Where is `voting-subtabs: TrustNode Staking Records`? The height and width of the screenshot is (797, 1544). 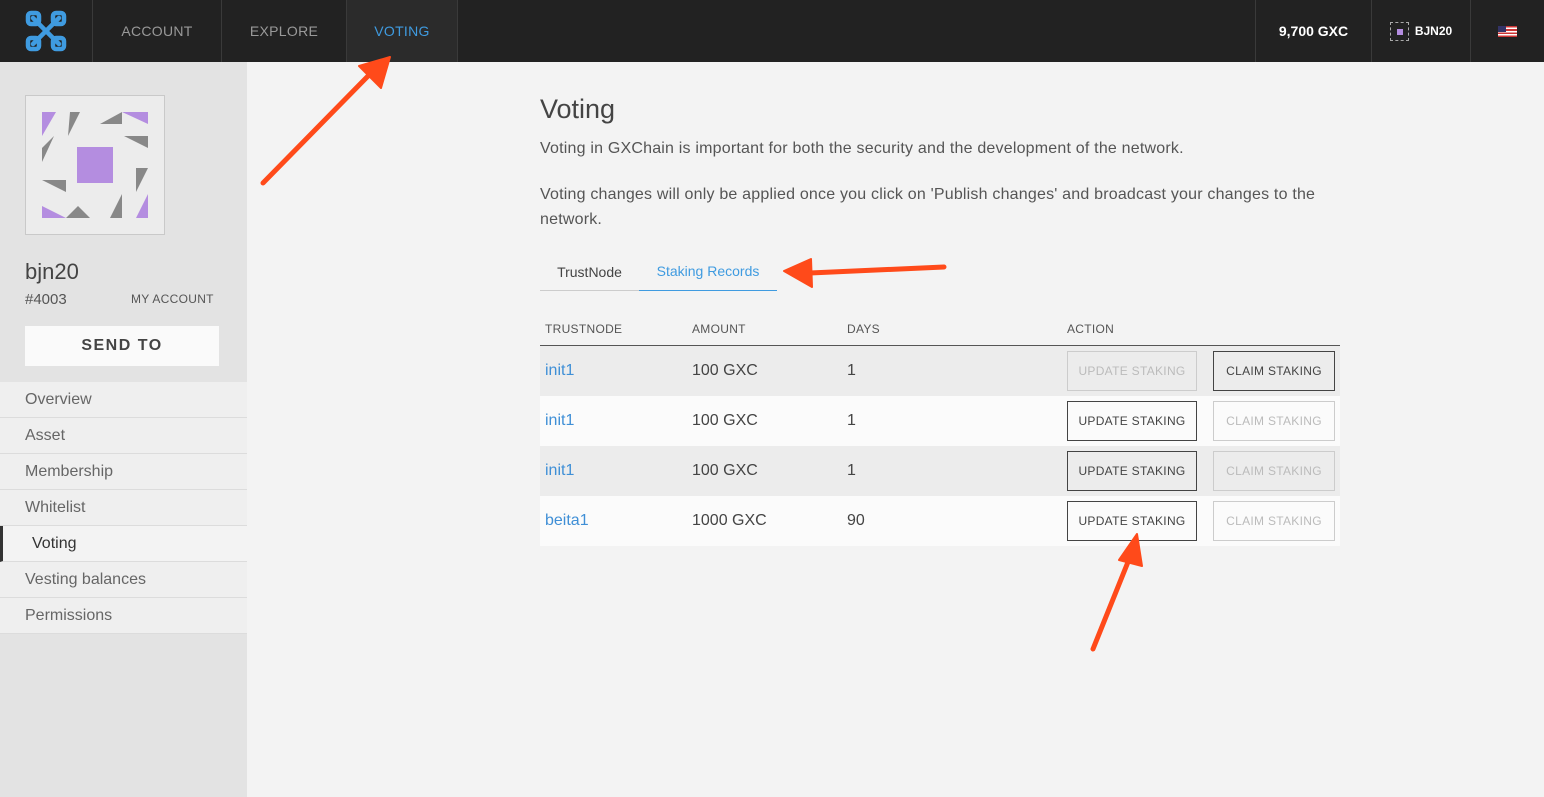 voting-subtabs: TrustNode Staking Records is located at coordinates (658, 271).